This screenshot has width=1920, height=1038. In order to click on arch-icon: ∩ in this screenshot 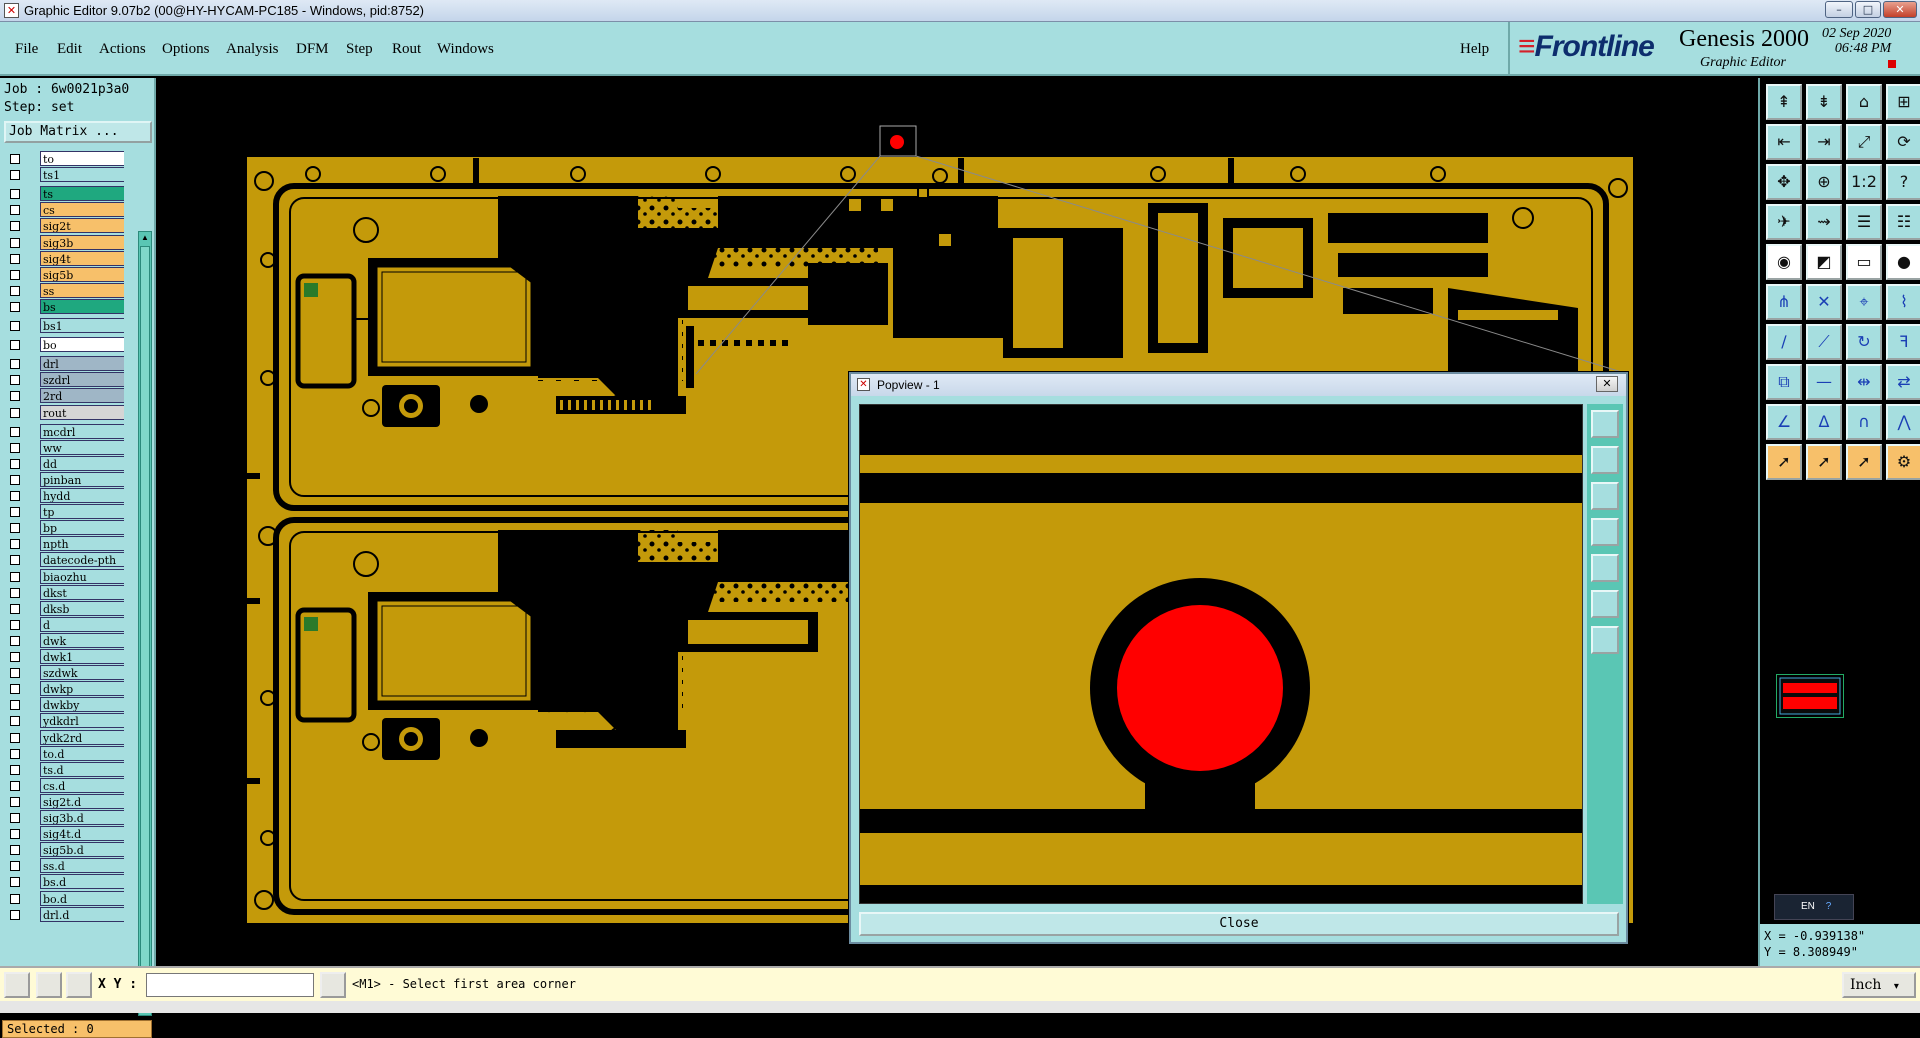, I will do `click(1864, 422)`.